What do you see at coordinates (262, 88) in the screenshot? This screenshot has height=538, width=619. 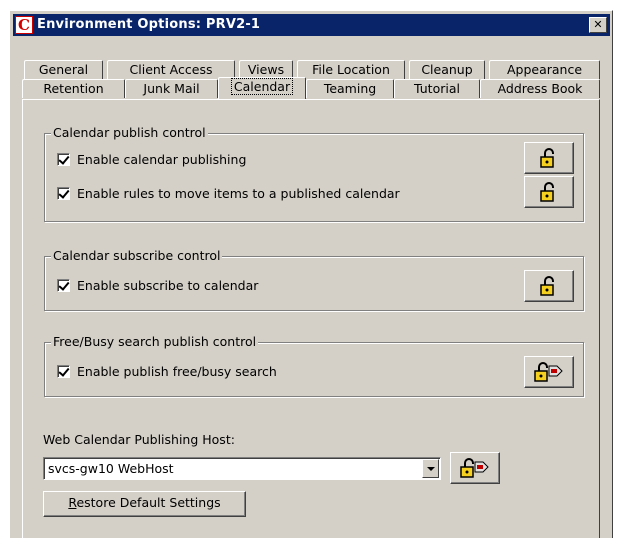 I see `tab-calendar: Calendar` at bounding box center [262, 88].